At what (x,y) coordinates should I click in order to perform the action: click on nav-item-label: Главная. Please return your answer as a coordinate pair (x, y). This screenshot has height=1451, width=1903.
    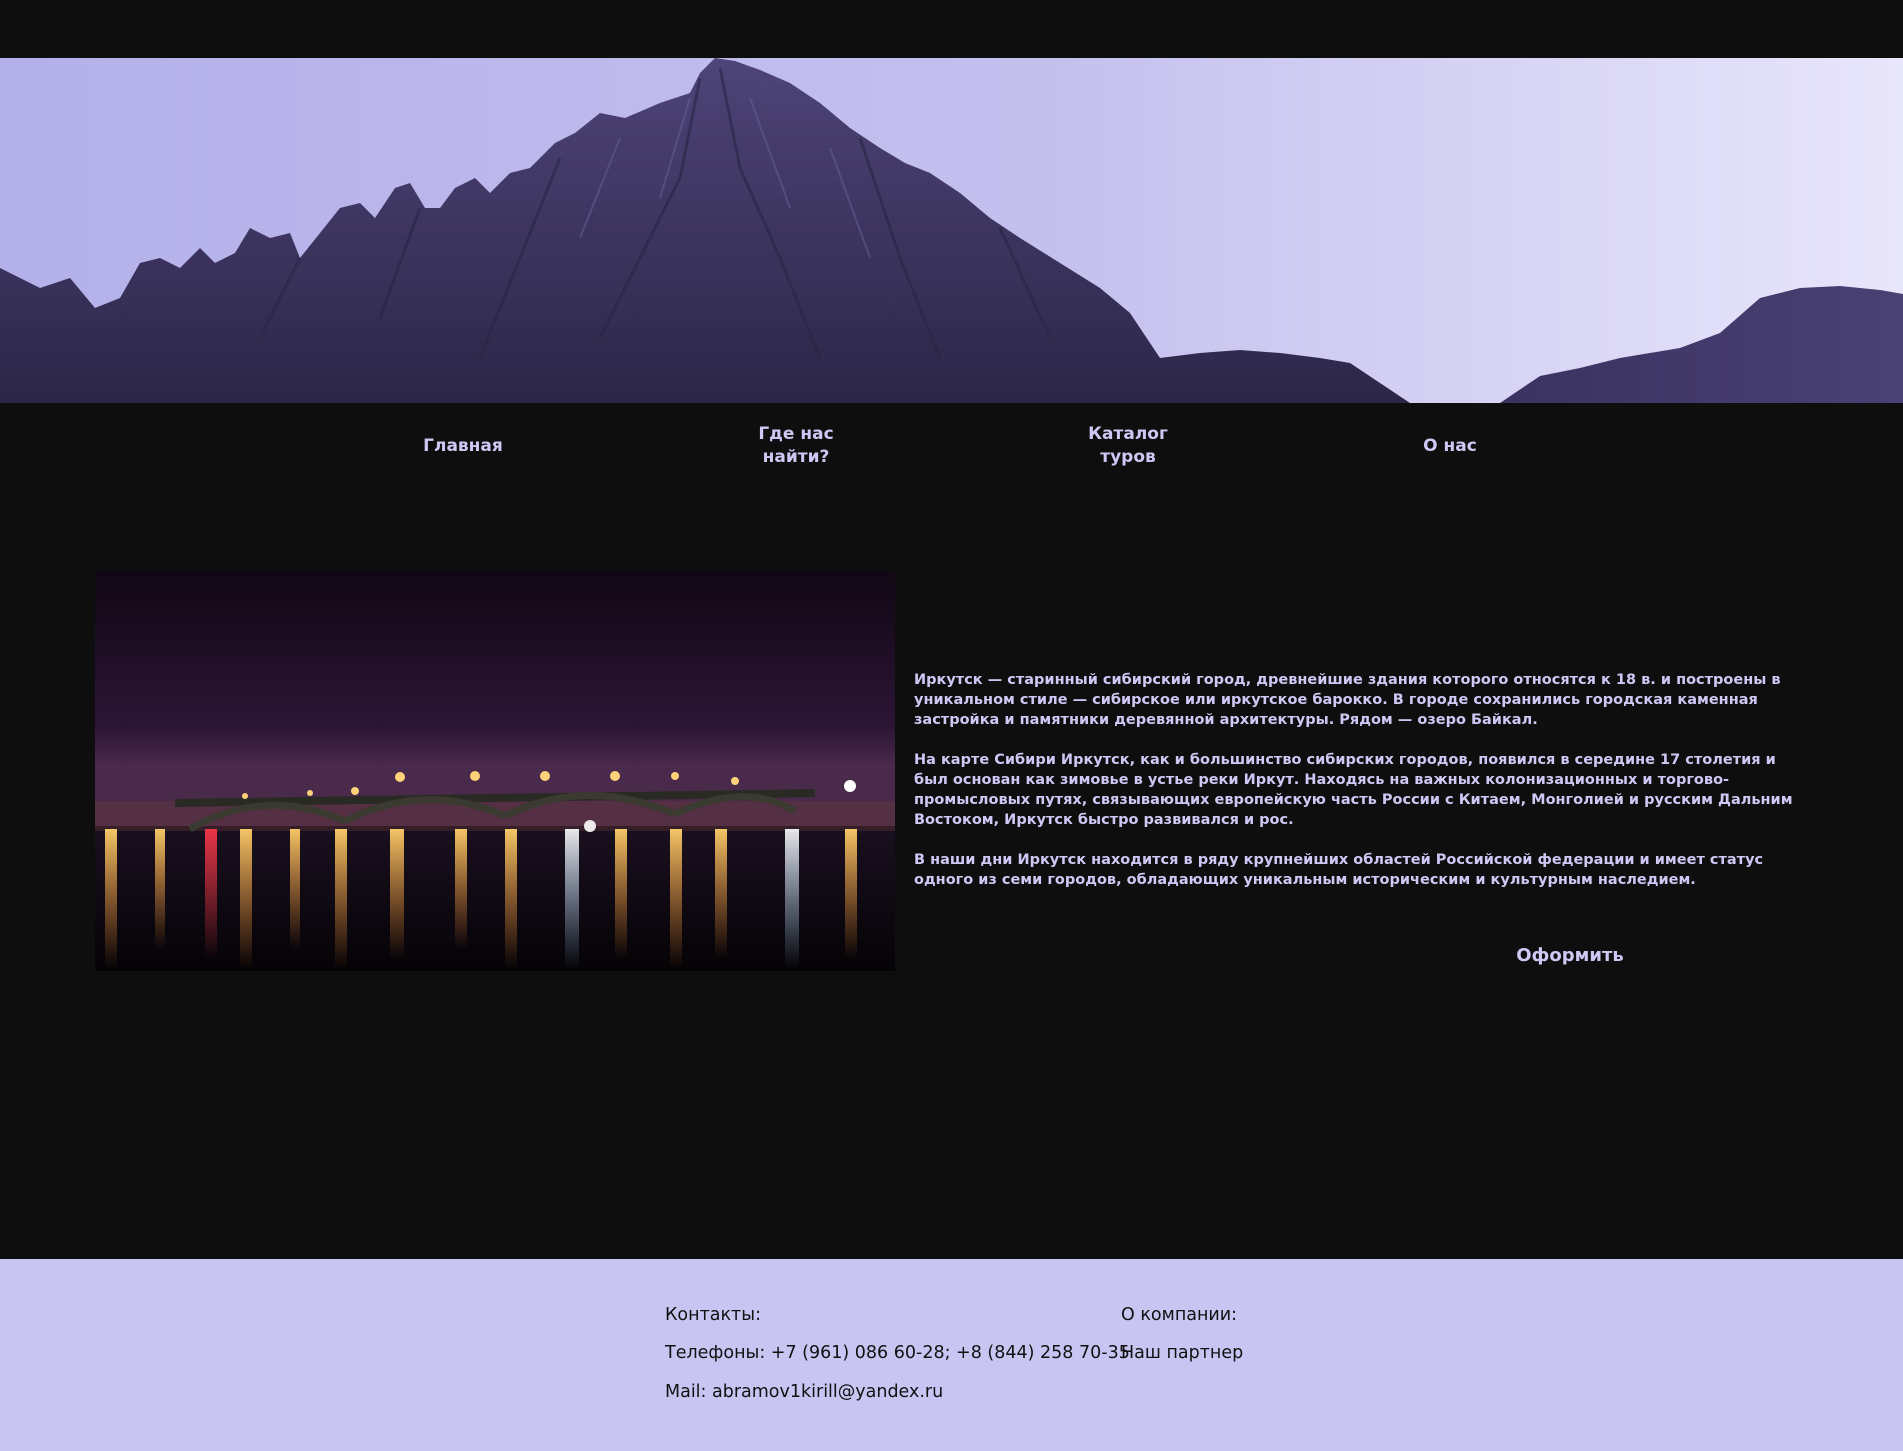
    Looking at the image, I should click on (463, 446).